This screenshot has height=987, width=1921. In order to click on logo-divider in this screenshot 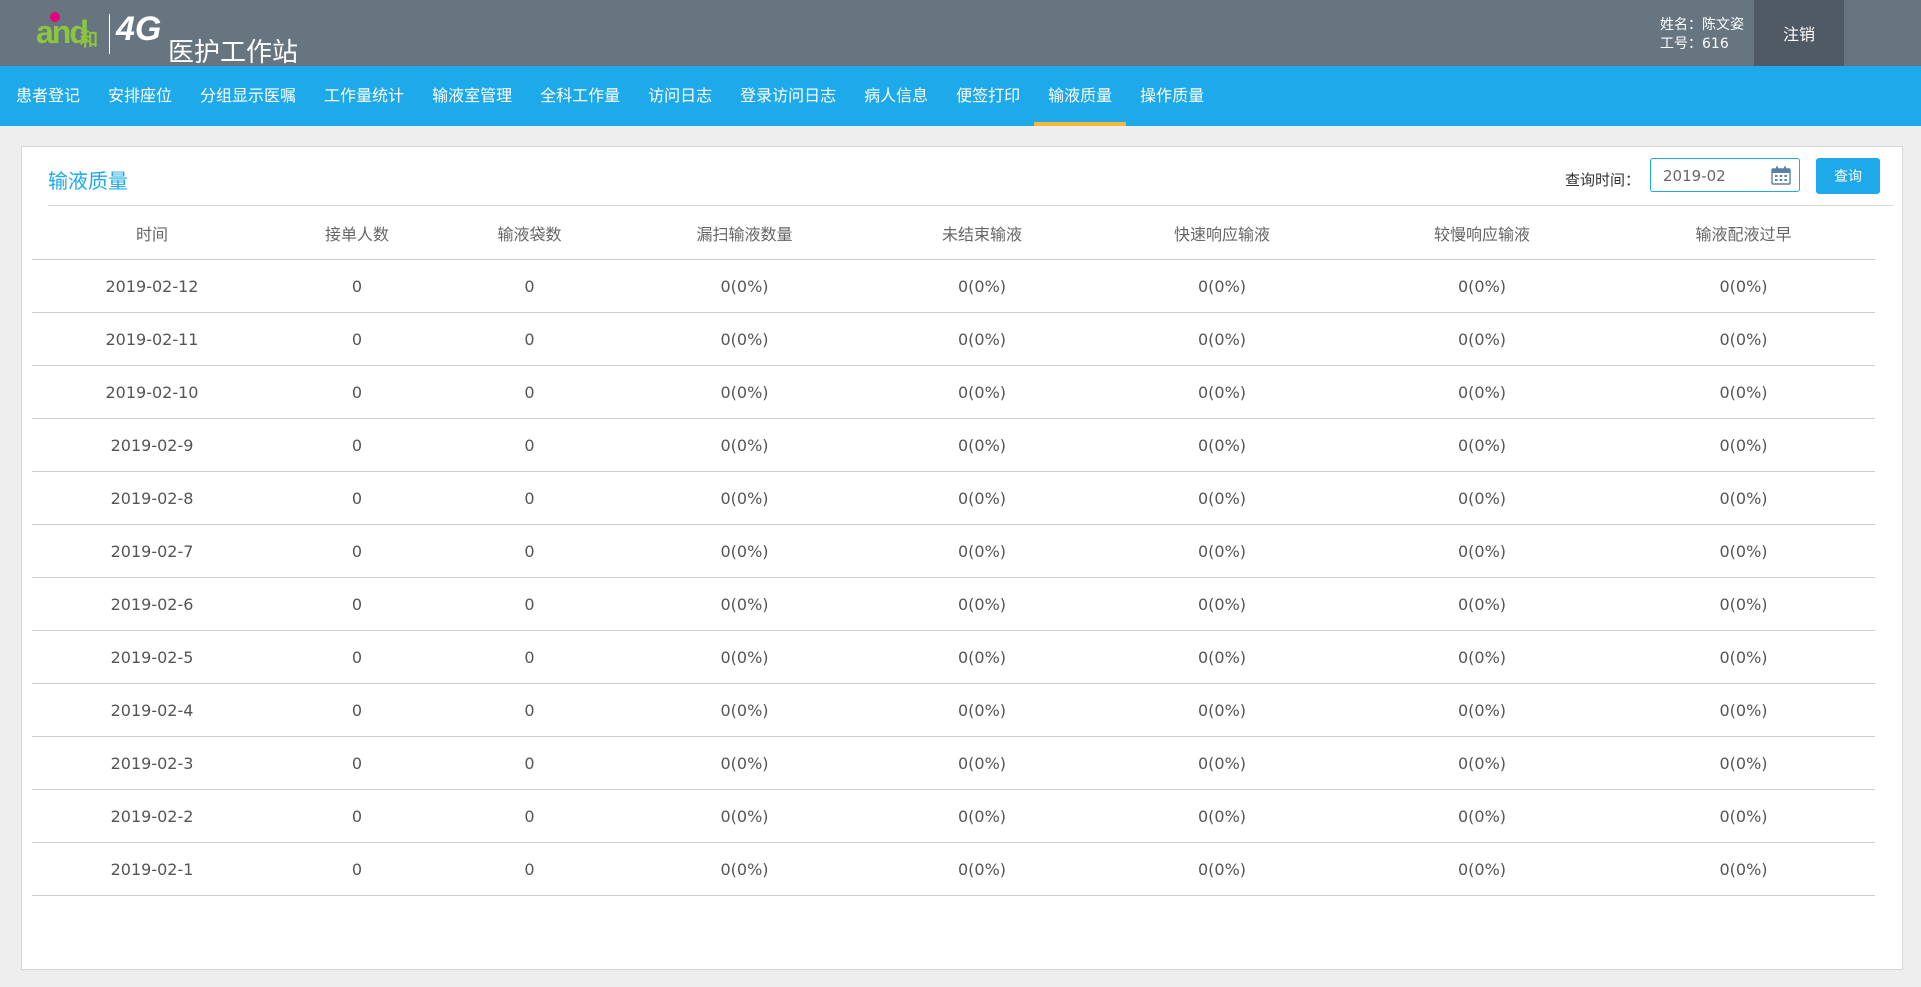, I will do `click(109, 34)`.